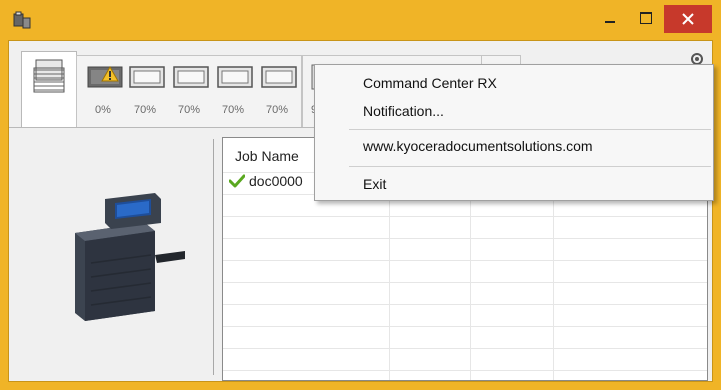 The height and width of the screenshot is (390, 721). Describe the element at coordinates (279, 77) in the screenshot. I see `tray-5-icon` at that location.